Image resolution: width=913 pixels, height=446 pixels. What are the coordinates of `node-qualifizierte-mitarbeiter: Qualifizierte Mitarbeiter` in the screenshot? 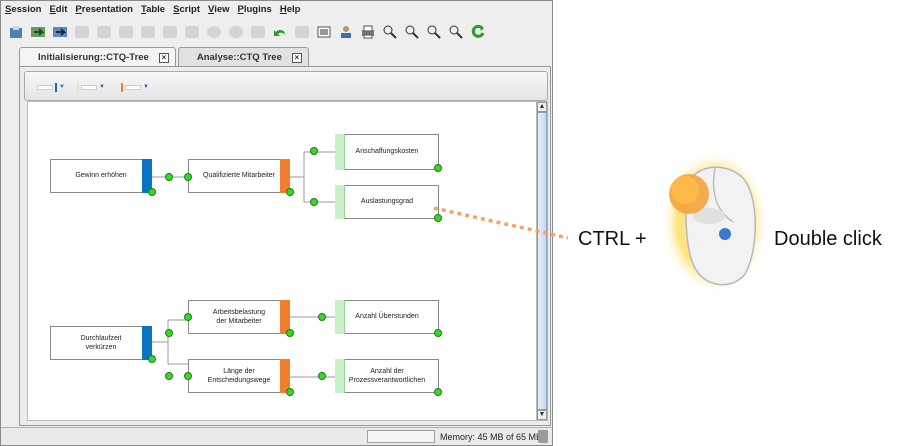 It's located at (239, 176).